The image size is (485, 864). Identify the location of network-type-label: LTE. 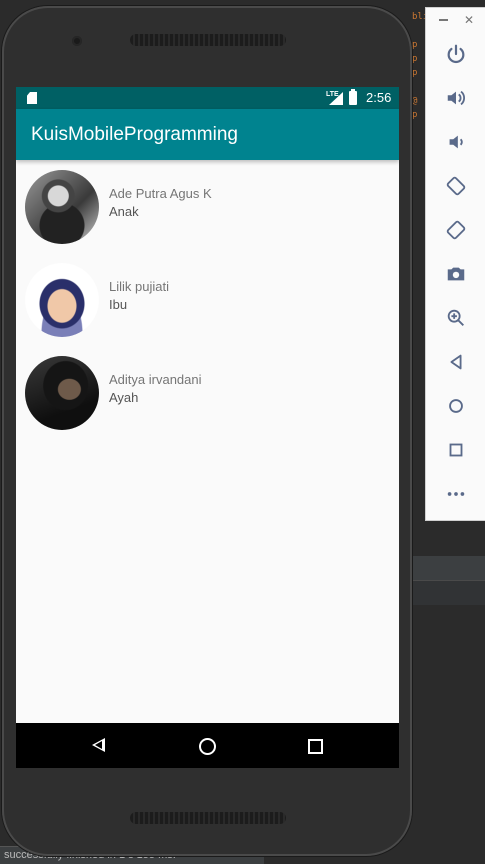
(332, 94).